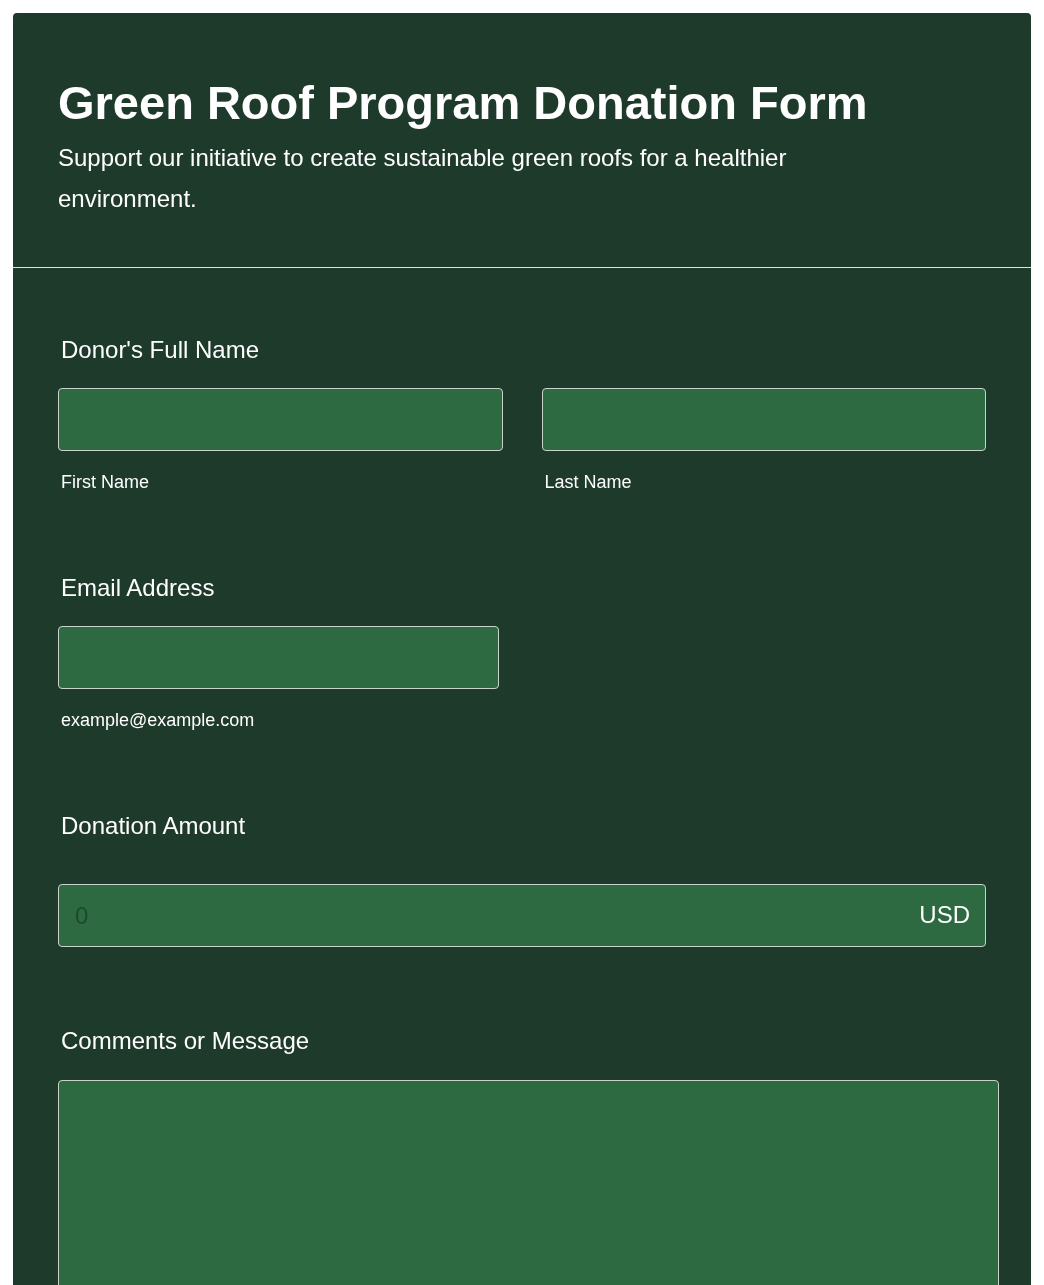 This screenshot has width=1044, height=1285. What do you see at coordinates (528, 1182) in the screenshot?
I see `comments-field` at bounding box center [528, 1182].